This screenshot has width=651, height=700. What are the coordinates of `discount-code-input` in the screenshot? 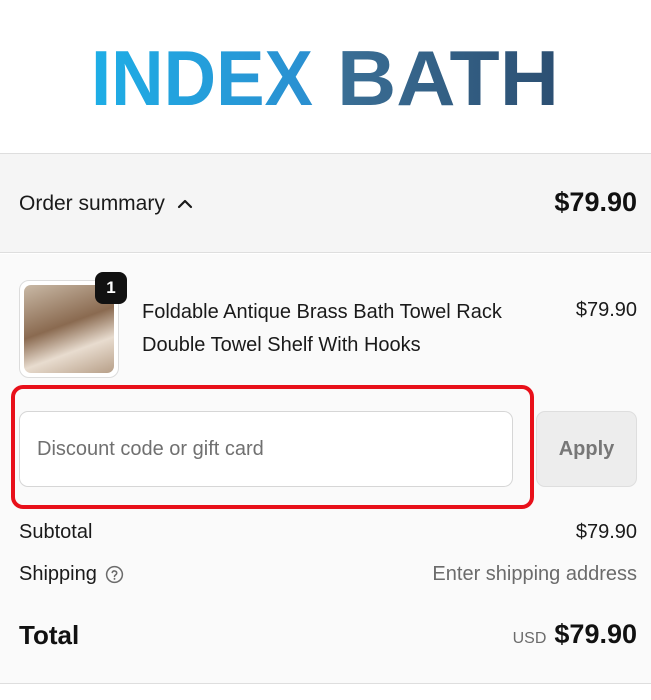 It's located at (266, 449).